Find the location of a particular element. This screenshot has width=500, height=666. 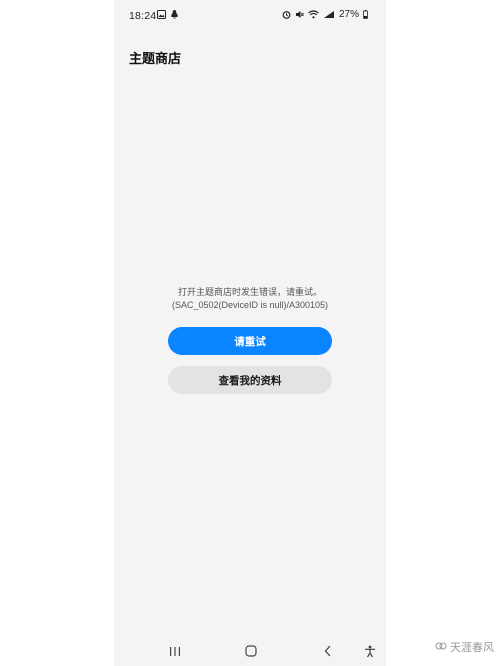

watermark: 天涯春风 is located at coordinates (464, 647).